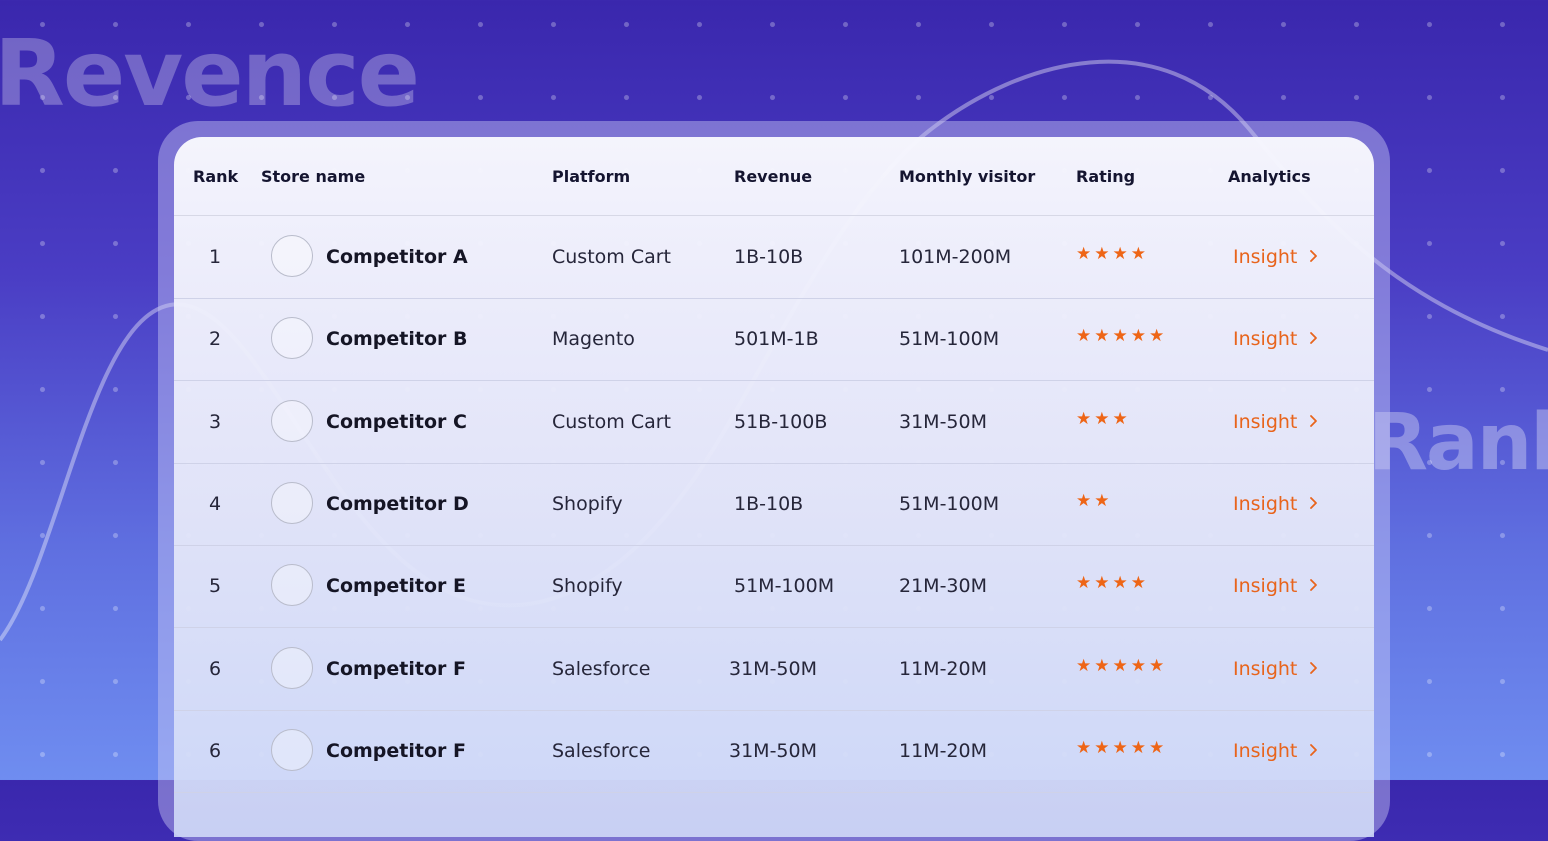 The height and width of the screenshot is (841, 1548). Describe the element at coordinates (215, 503) in the screenshot. I see `rank-cell: 4` at that location.